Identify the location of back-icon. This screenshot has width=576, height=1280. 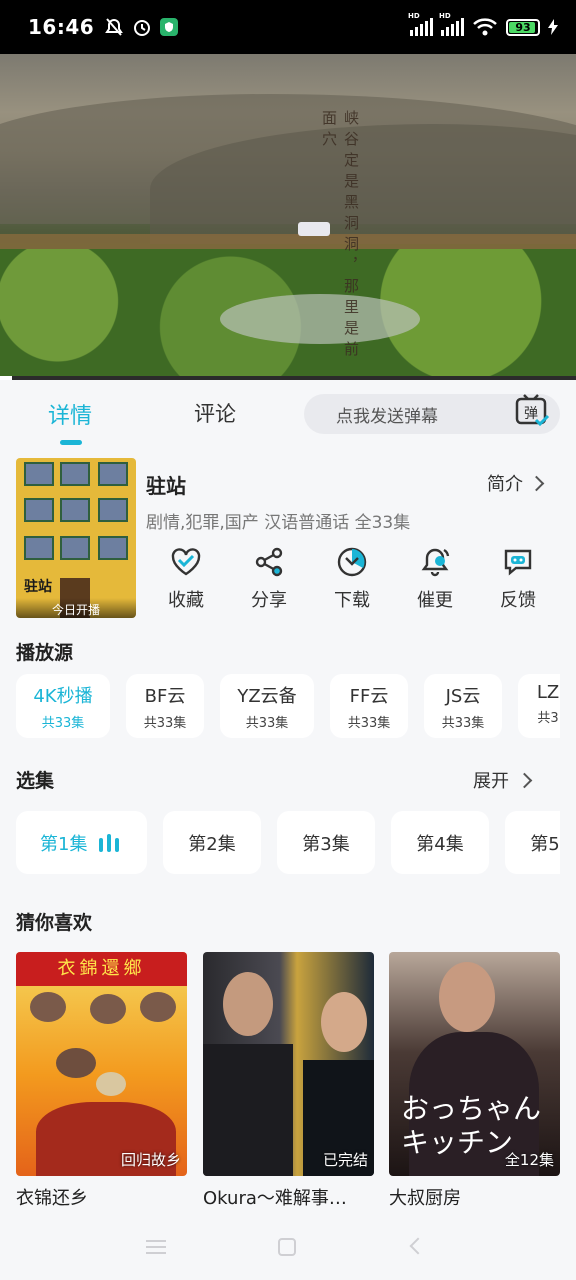
(418, 1246).